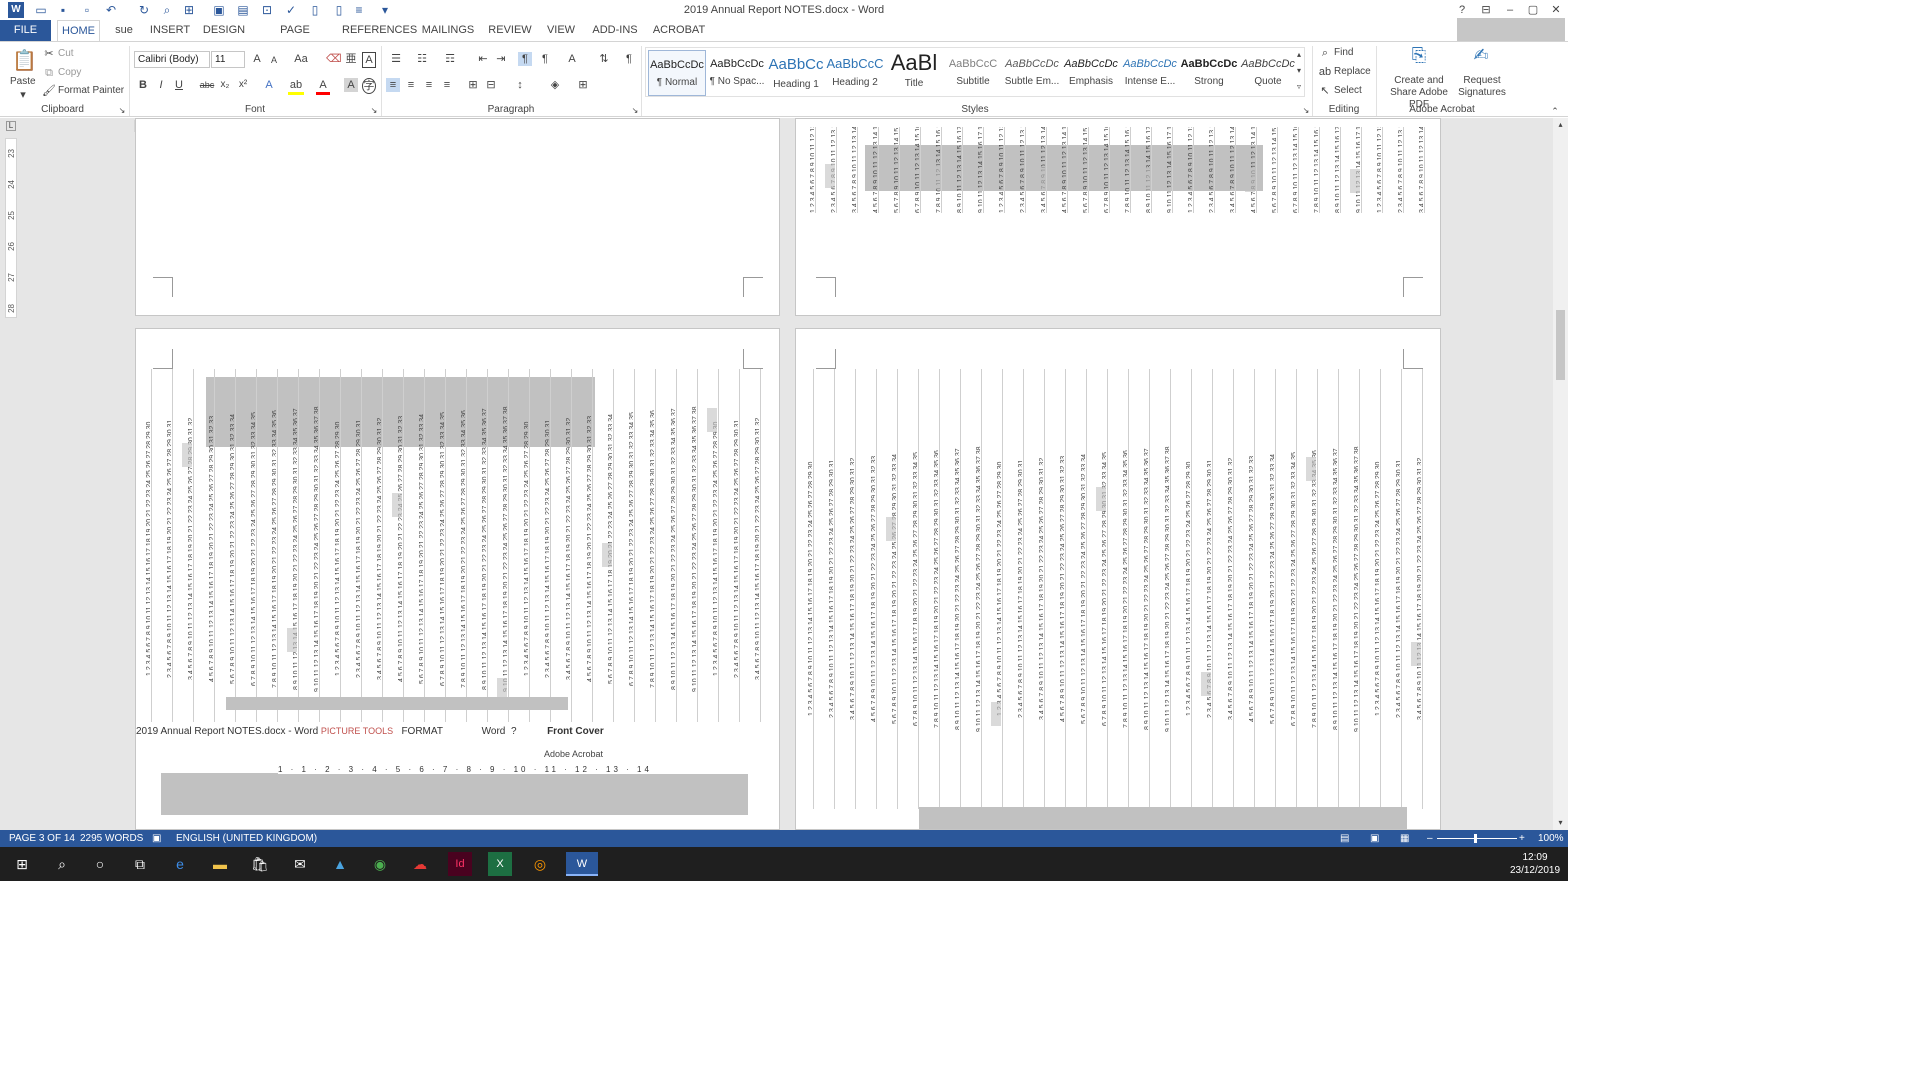 The height and width of the screenshot is (1080, 1923). Describe the element at coordinates (1325, 91) in the screenshot. I see `select-icon: ↖` at that location.